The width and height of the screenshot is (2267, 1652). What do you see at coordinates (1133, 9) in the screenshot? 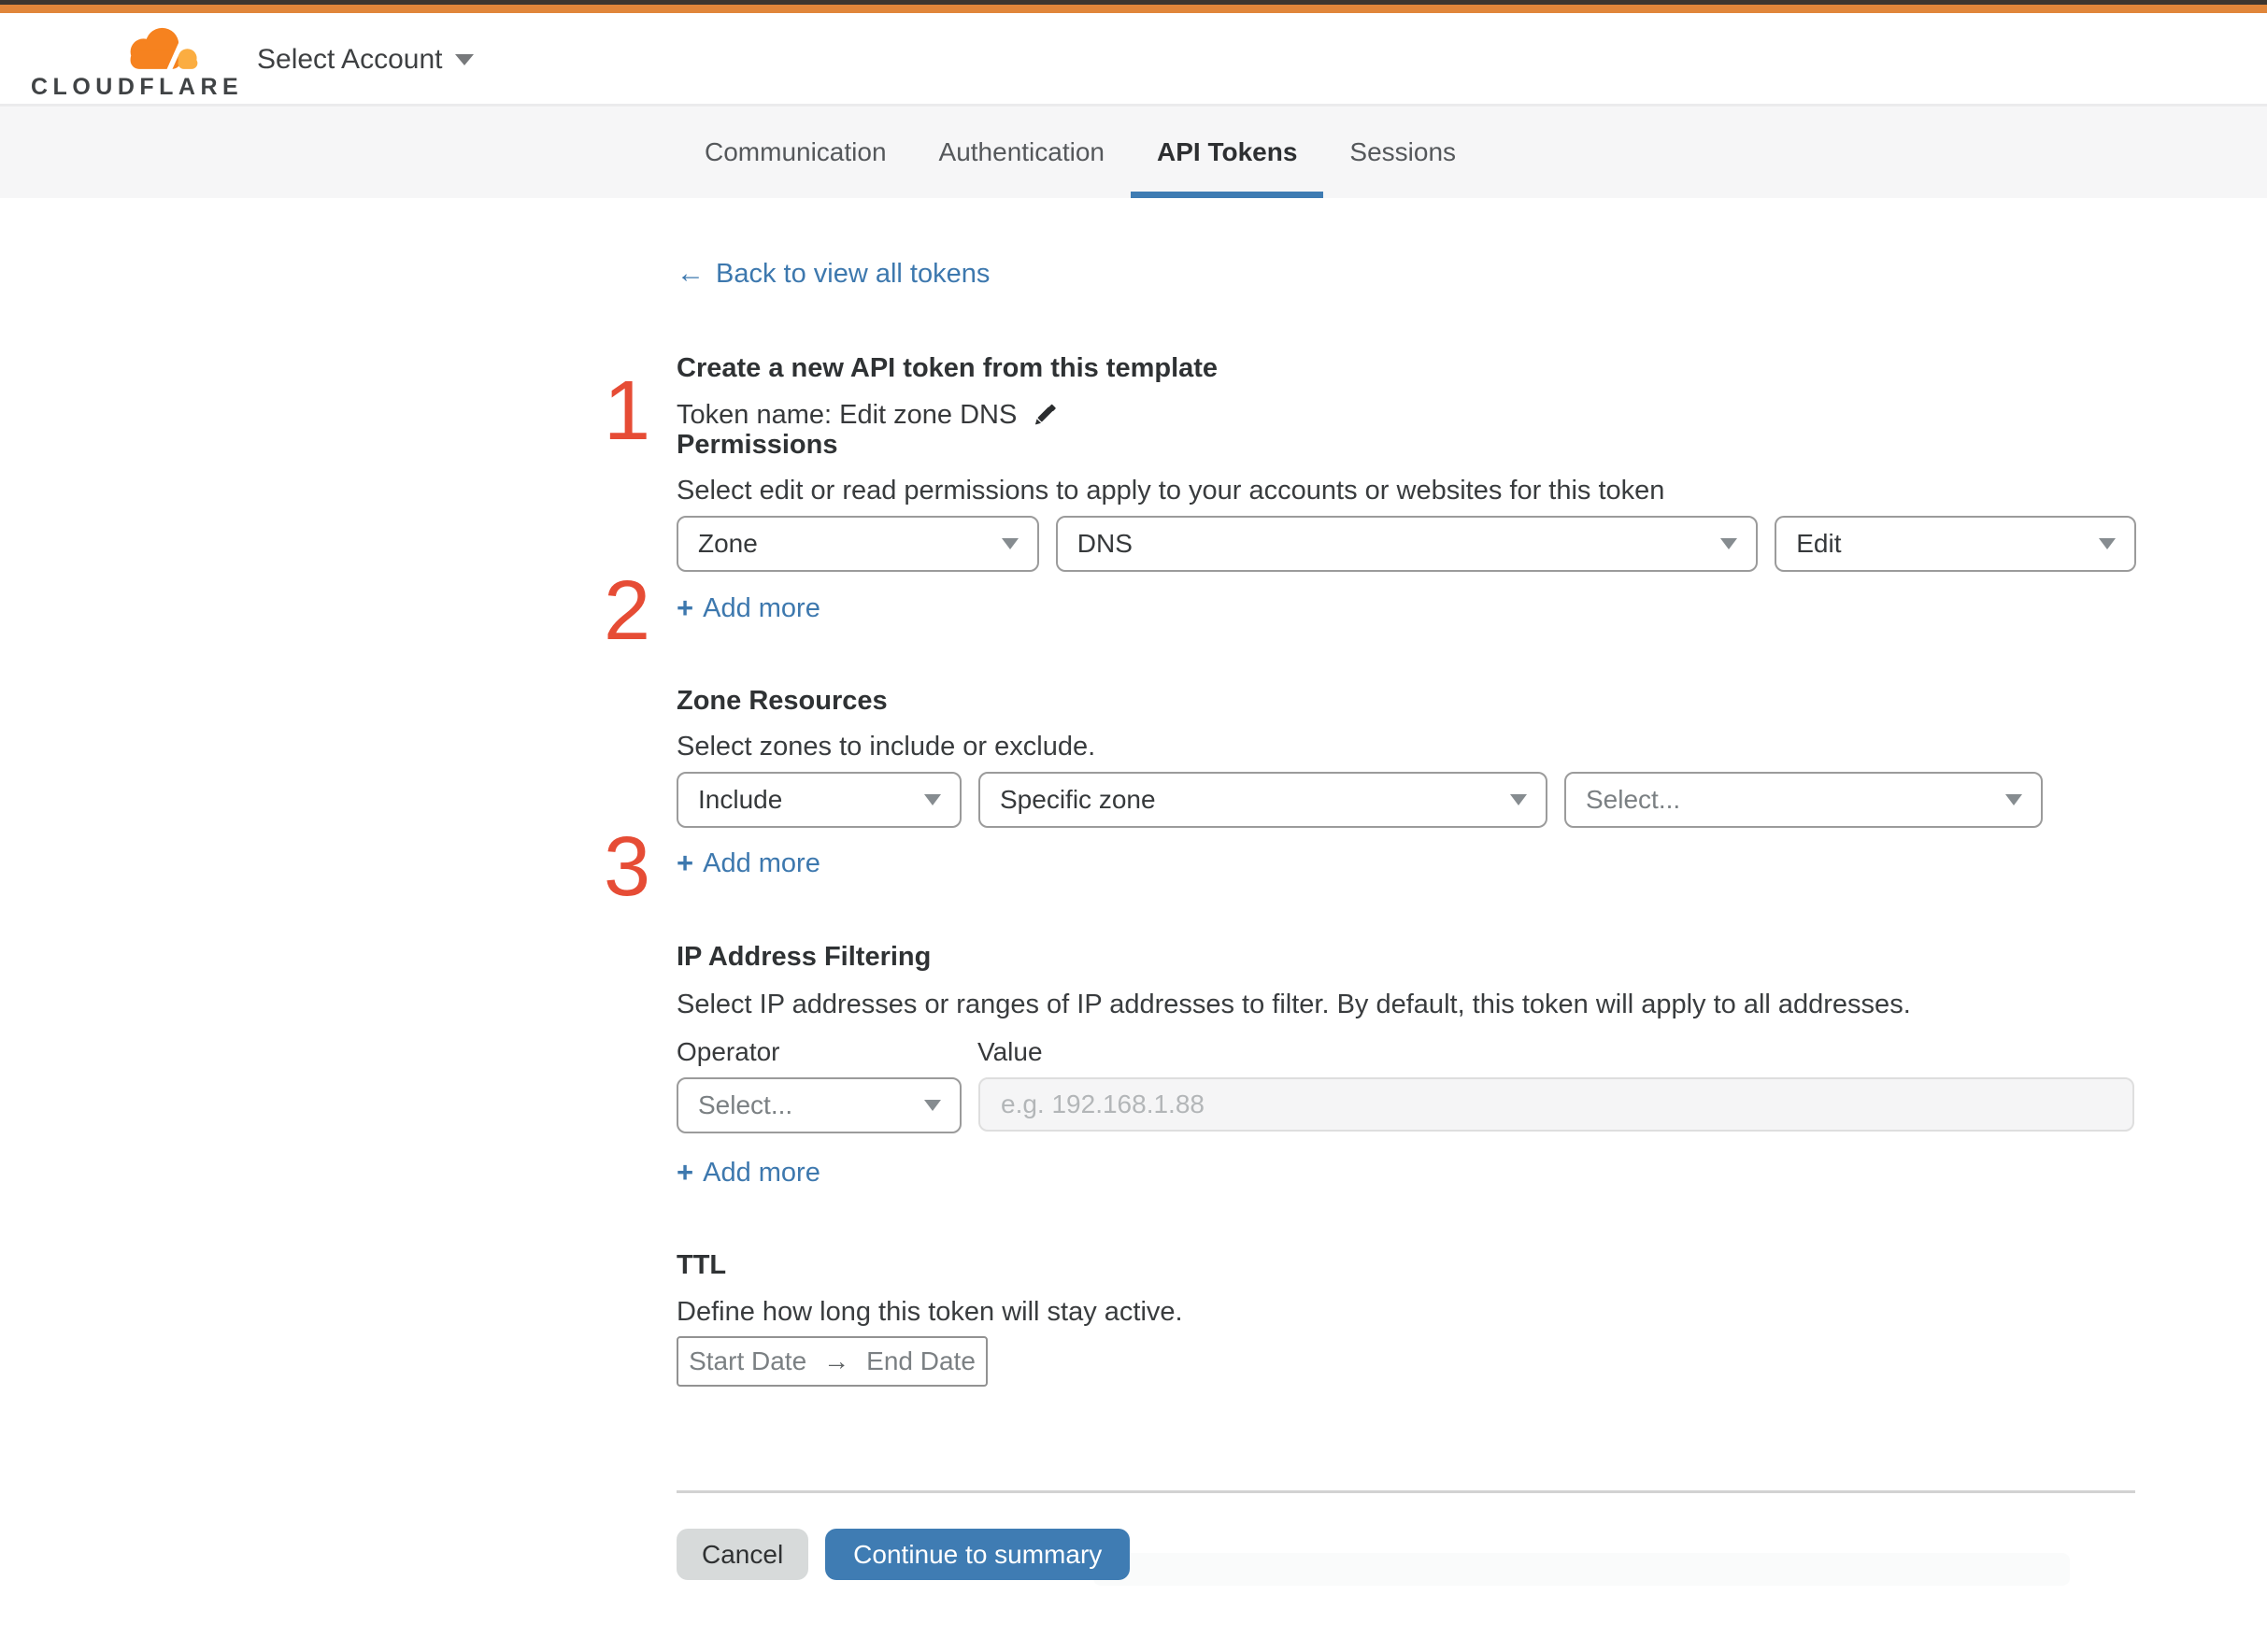
I see `top-accent-bar` at bounding box center [1133, 9].